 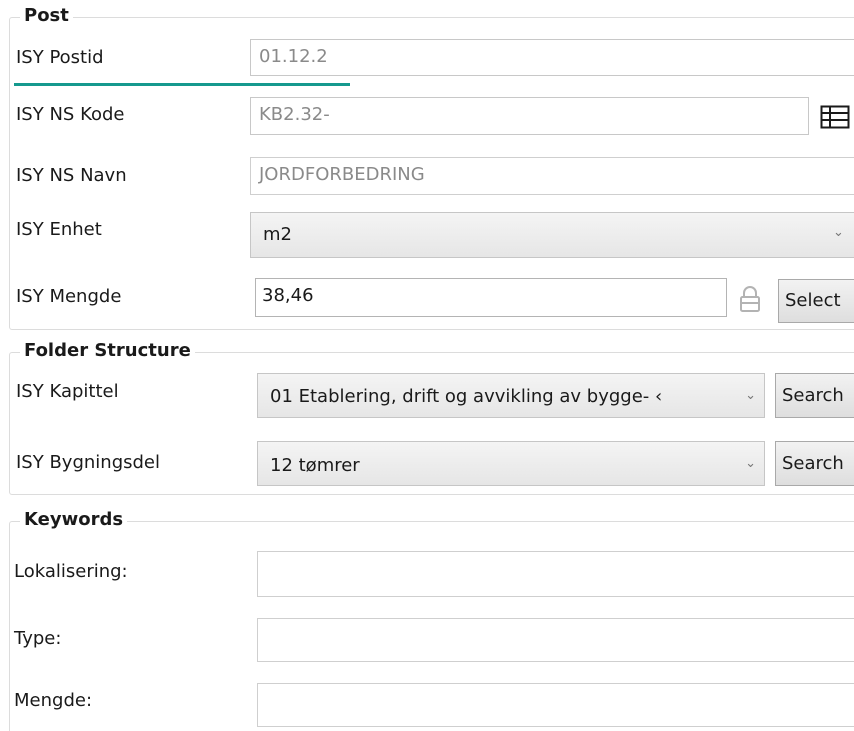 I want to click on postid-field: 01.12.2, so click(x=552, y=57).